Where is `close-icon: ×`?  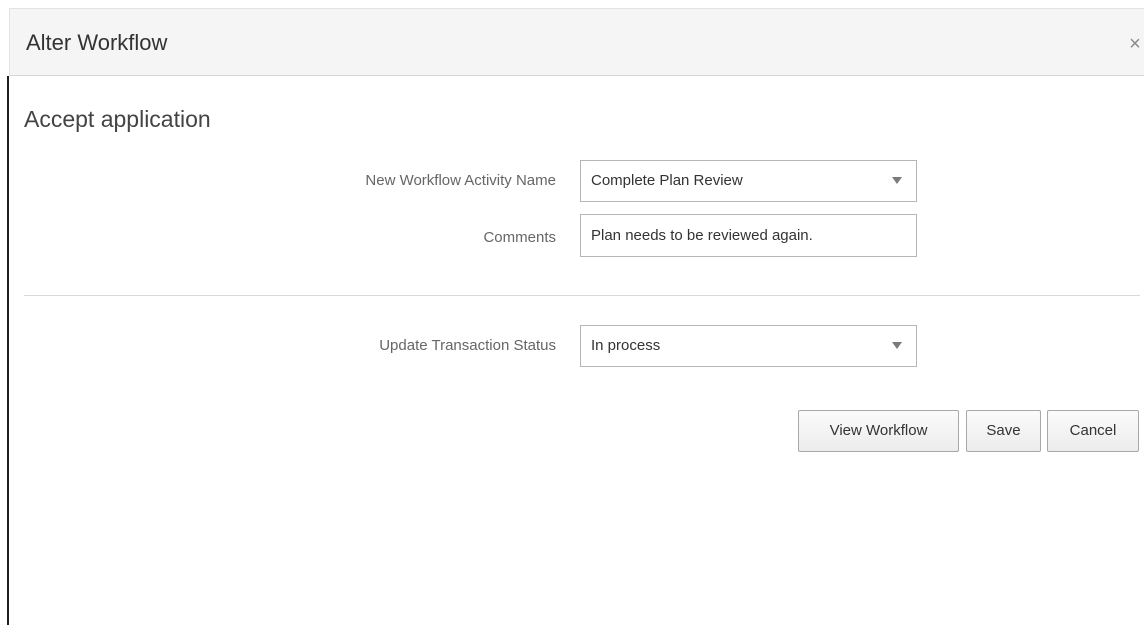 close-icon: × is located at coordinates (1135, 44).